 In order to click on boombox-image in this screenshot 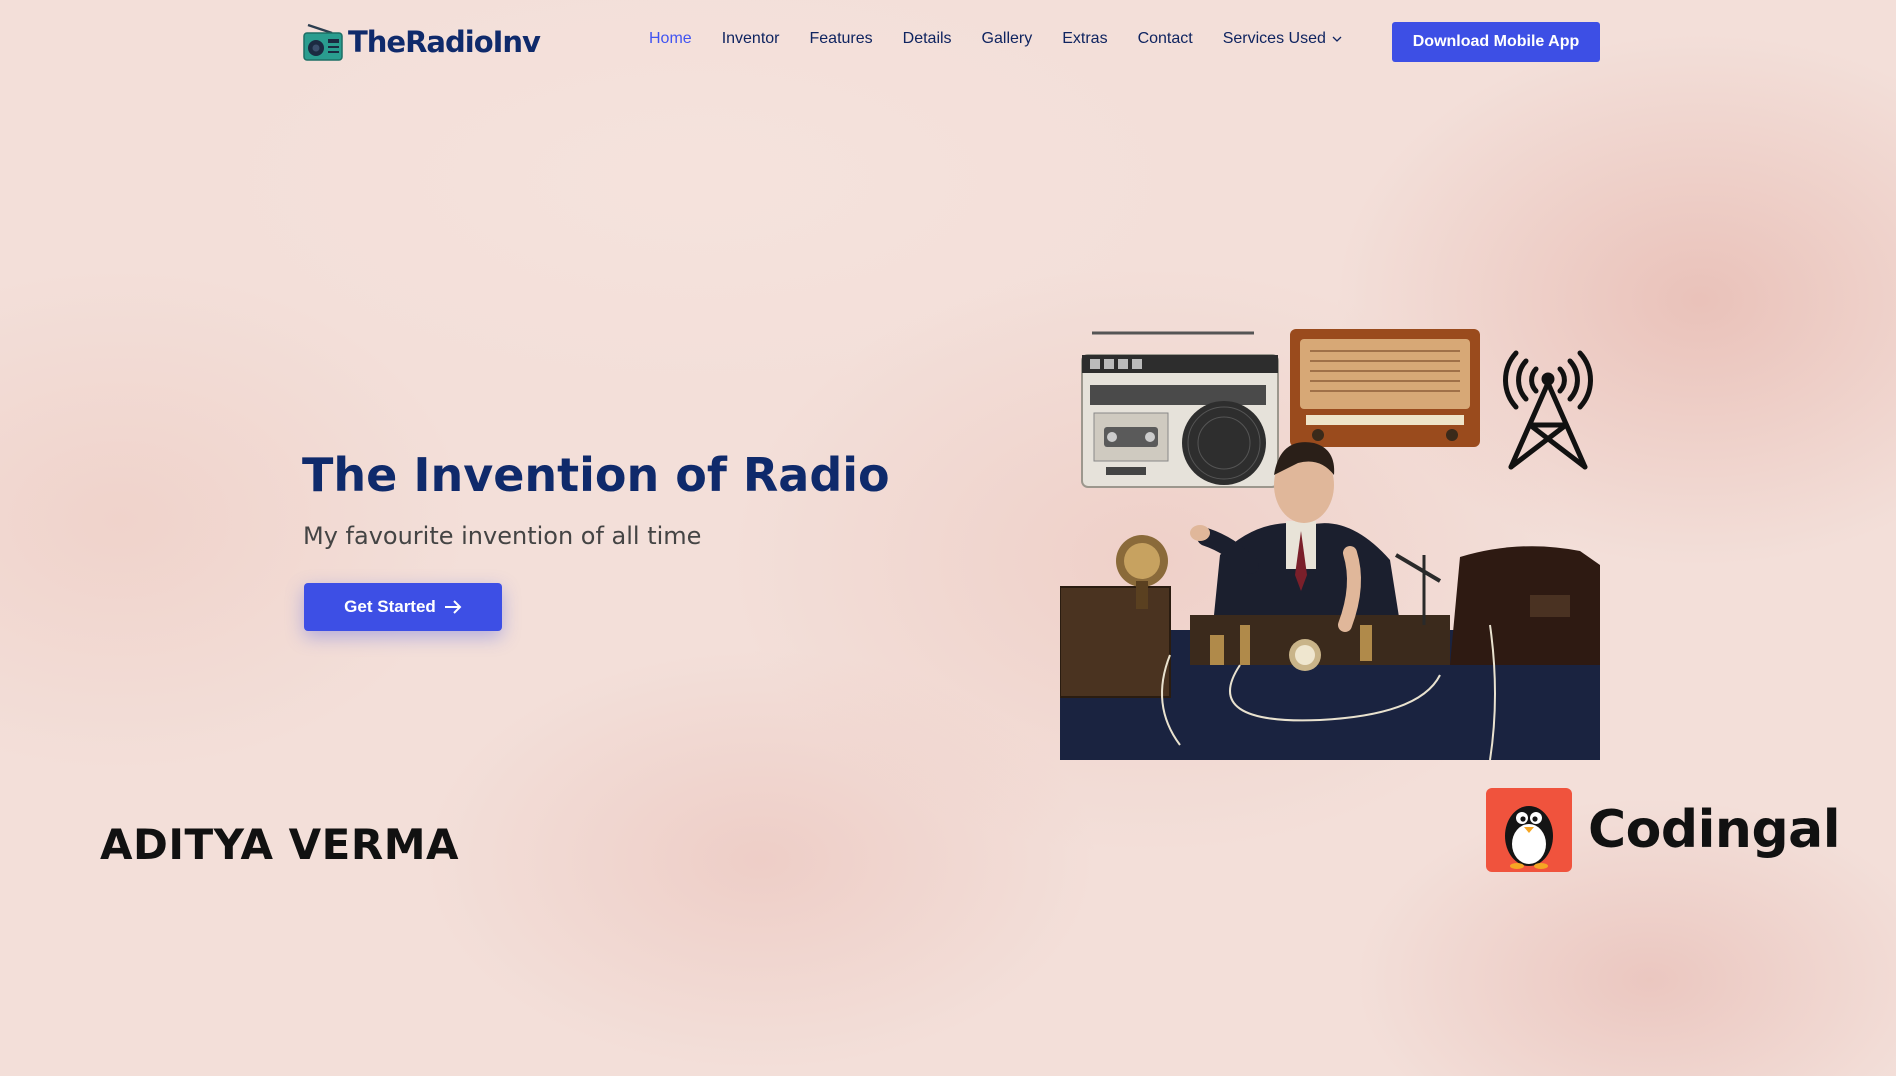, I will do `click(1180, 409)`.